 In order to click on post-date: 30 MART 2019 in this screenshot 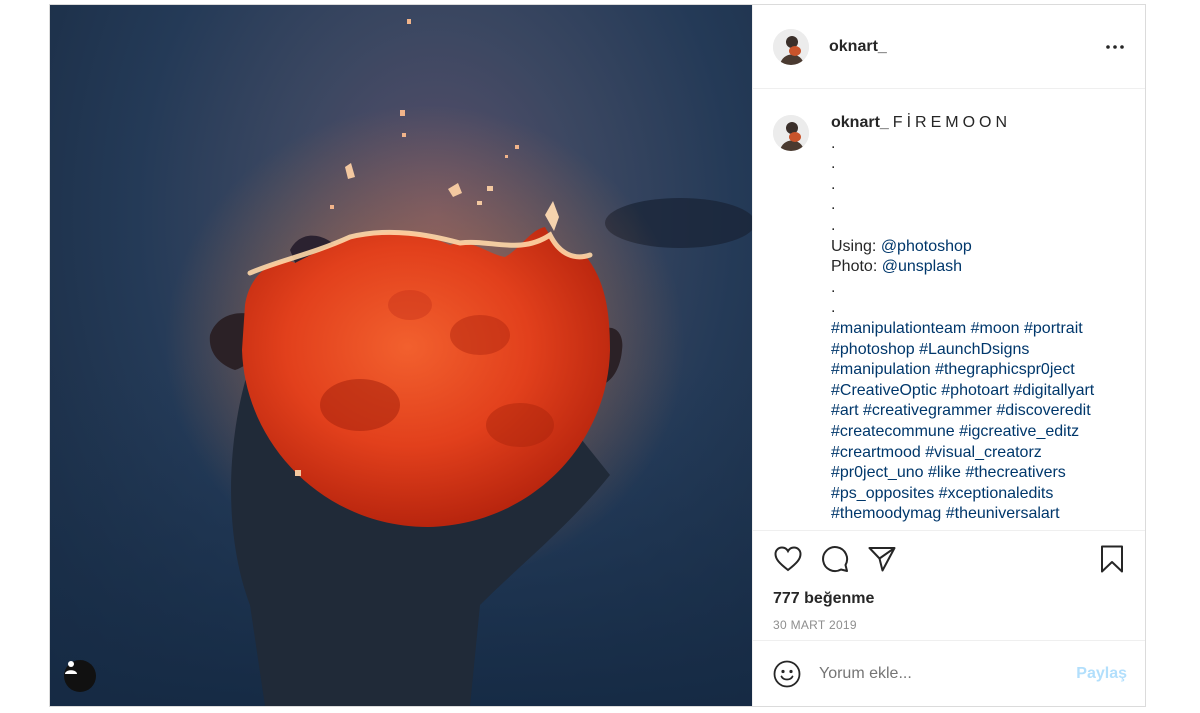, I will do `click(950, 625)`.